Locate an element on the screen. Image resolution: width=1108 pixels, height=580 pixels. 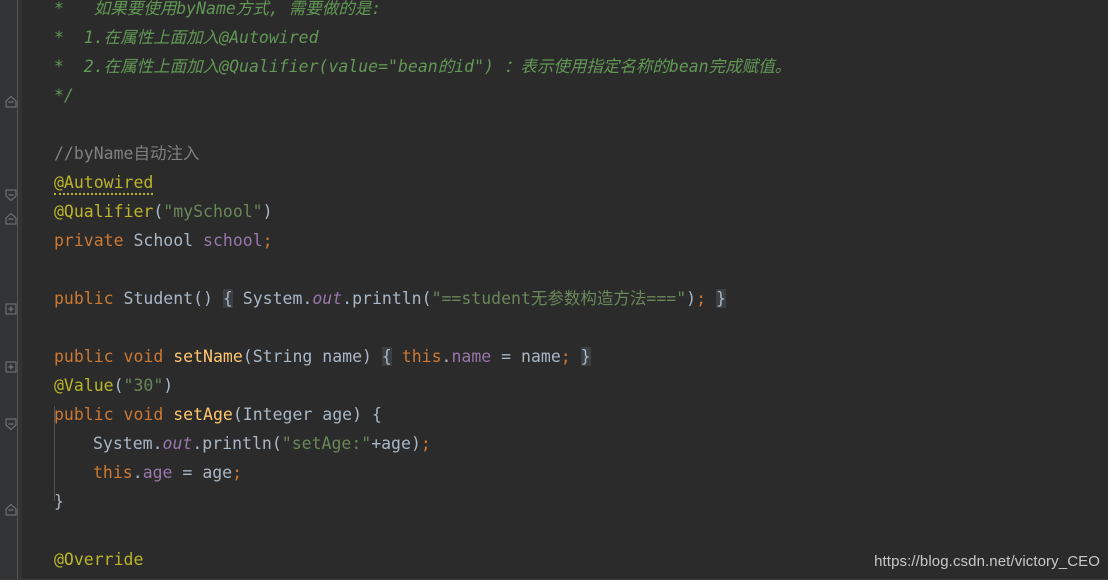
code-line: */ is located at coordinates (64, 95).